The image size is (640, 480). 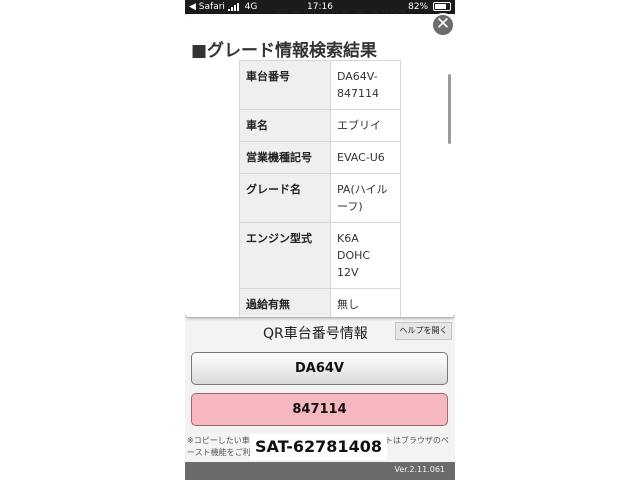 I want to click on close-icon: ✕, so click(x=443, y=25).